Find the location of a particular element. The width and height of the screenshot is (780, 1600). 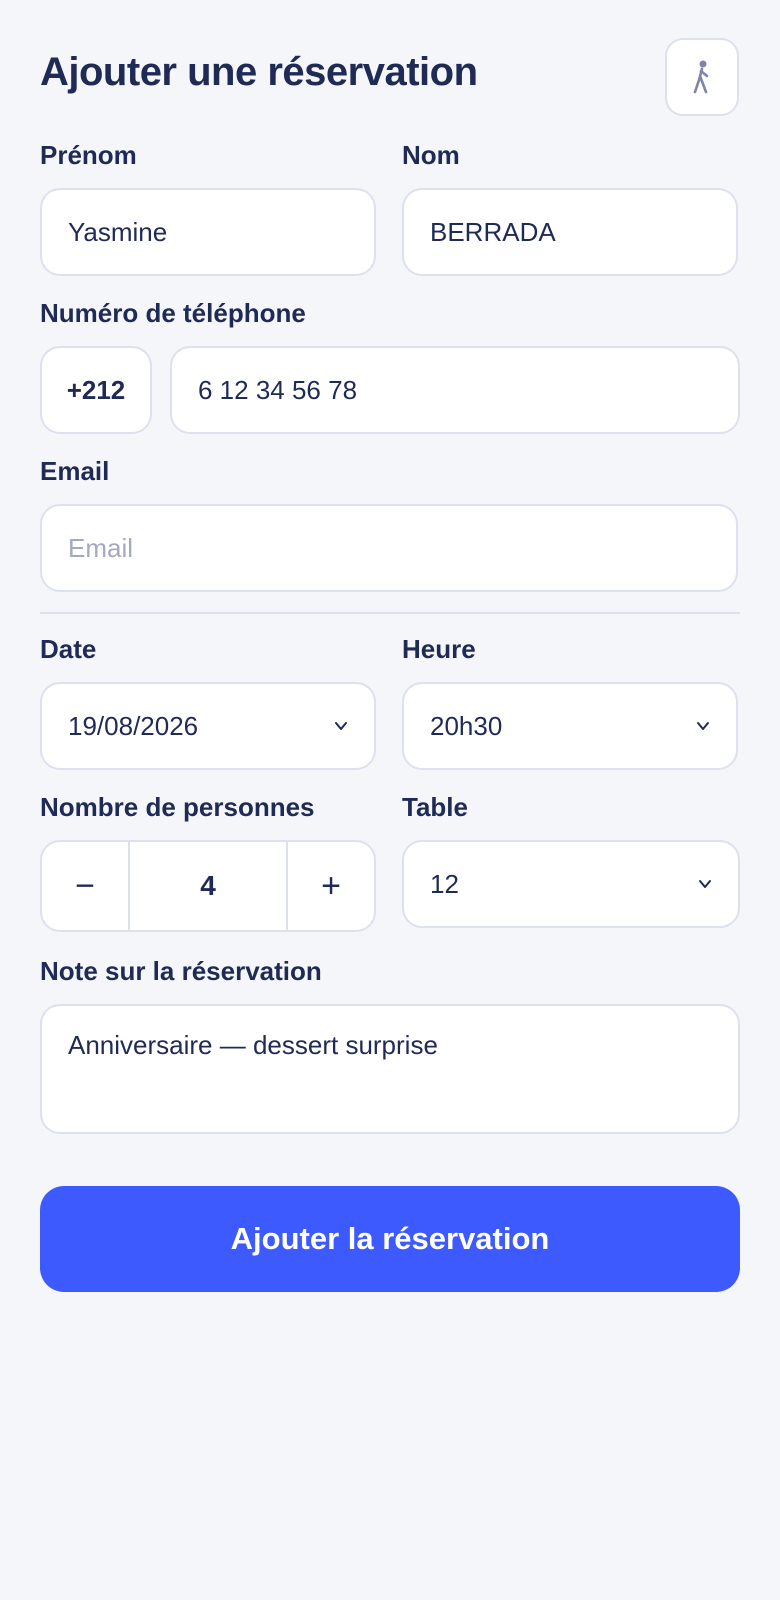

first-name-label: Prénom is located at coordinates (88, 155).